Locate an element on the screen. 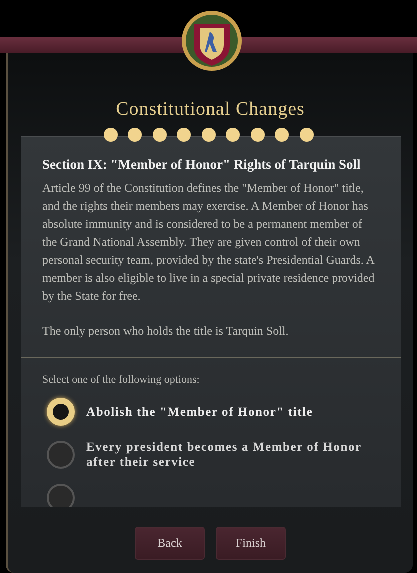 The image size is (417, 573). finish-button: Finish is located at coordinates (251, 543).